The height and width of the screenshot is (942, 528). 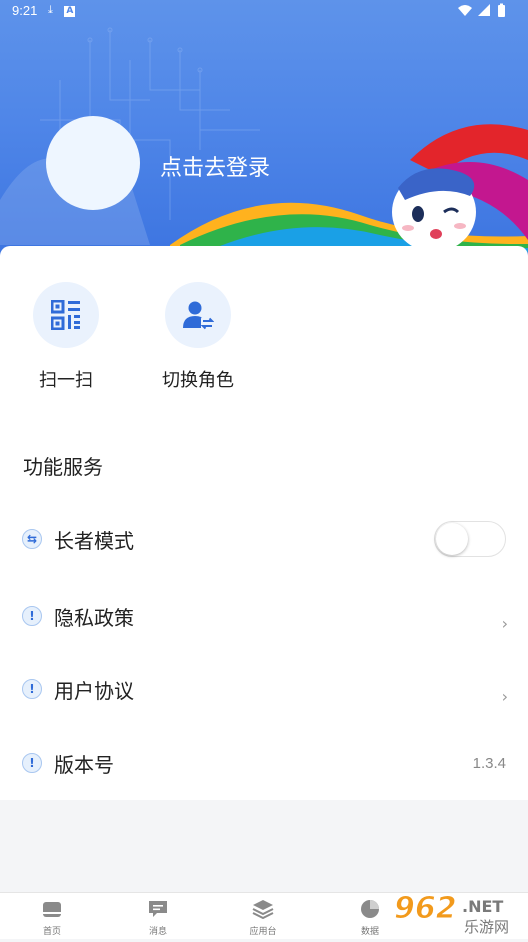 What do you see at coordinates (425, 908) in the screenshot?
I see `watermark-brand: 962` at bounding box center [425, 908].